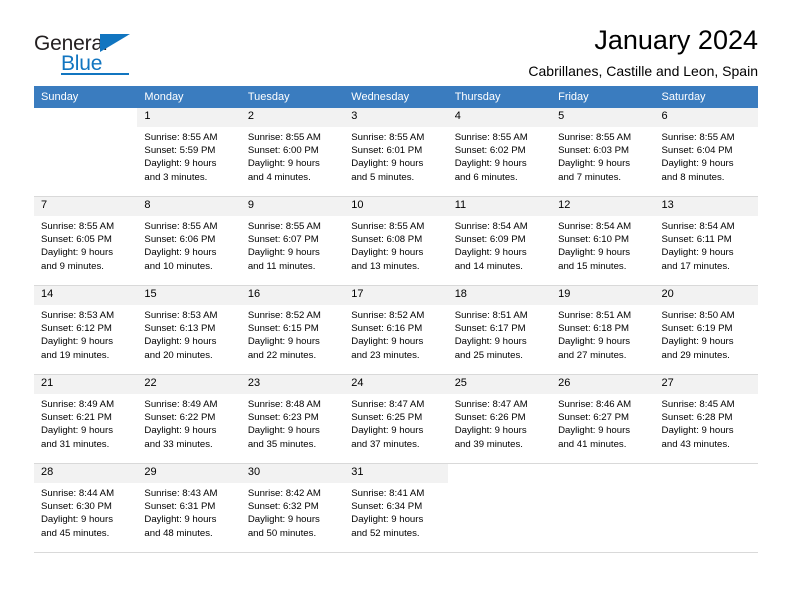 This screenshot has width=792, height=612. I want to click on day-number: 24, so click(396, 384).